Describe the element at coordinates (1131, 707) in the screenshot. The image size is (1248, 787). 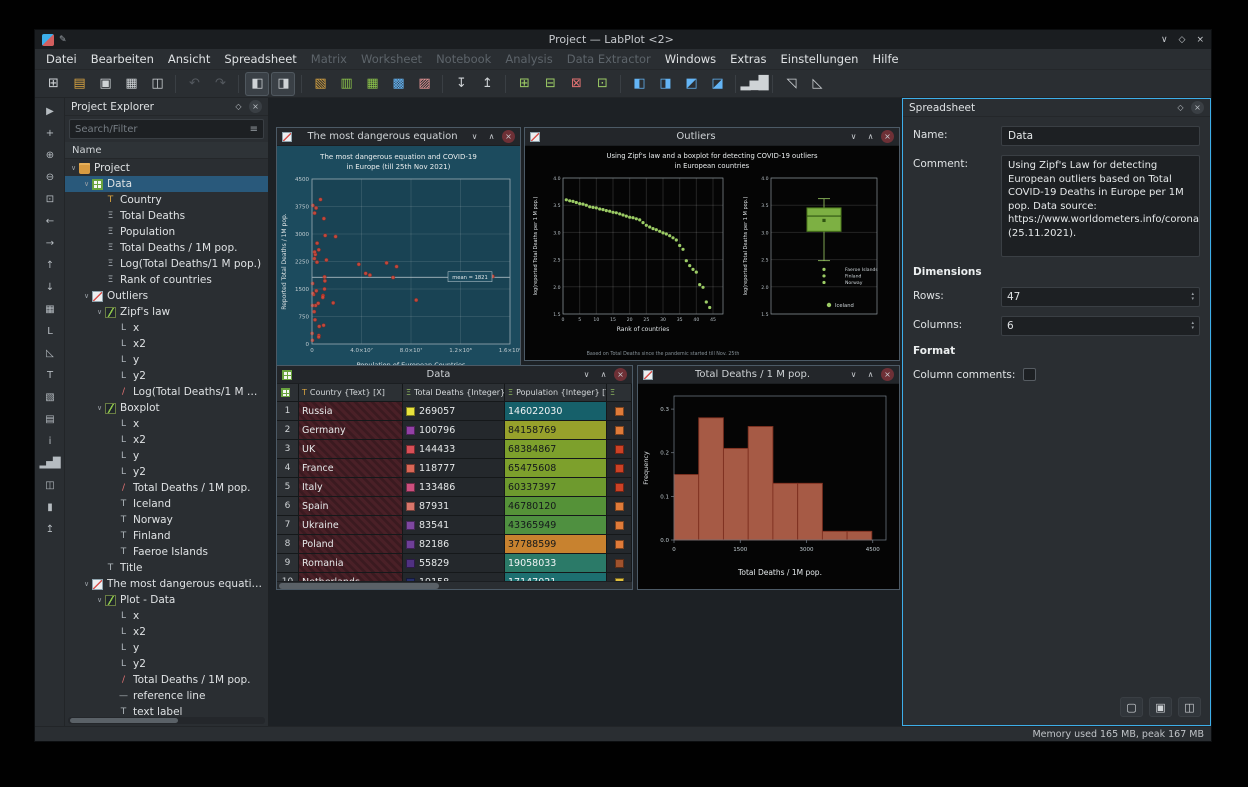
I see `load-template-button: ▢` at that location.